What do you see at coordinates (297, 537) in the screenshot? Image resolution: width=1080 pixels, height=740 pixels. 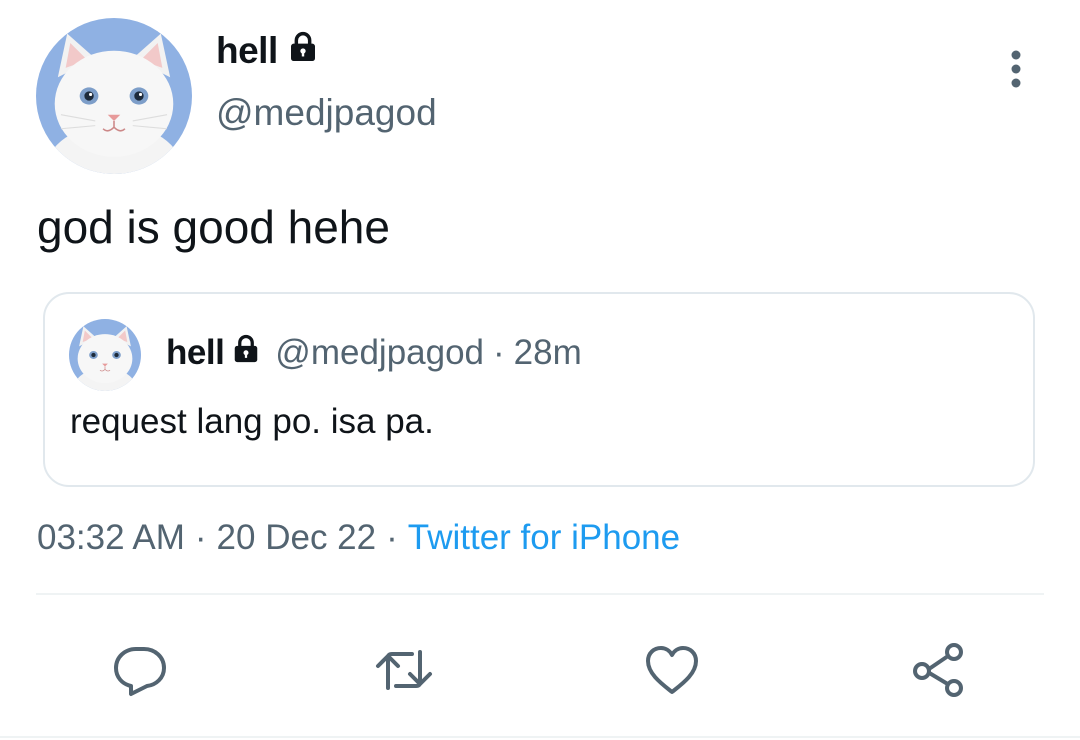 I see `tweet-date: 20 Dec 22` at bounding box center [297, 537].